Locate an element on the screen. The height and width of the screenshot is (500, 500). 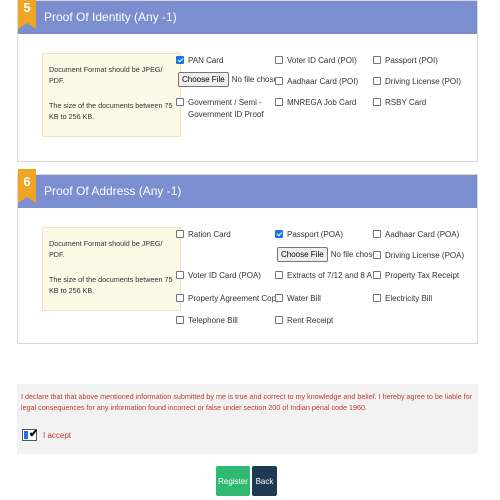
identity-option-passport: Passport (POI) is located at coordinates (405, 60).